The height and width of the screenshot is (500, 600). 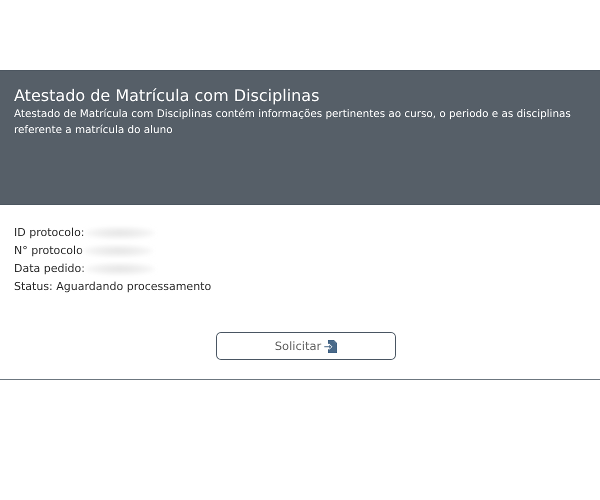 I want to click on page-description: Atestado de Matrícula com Disciplinas contém informações pertinentes ao curso, o periodo e as disciplinas referente a matrícula do aluno, so click(x=293, y=122).